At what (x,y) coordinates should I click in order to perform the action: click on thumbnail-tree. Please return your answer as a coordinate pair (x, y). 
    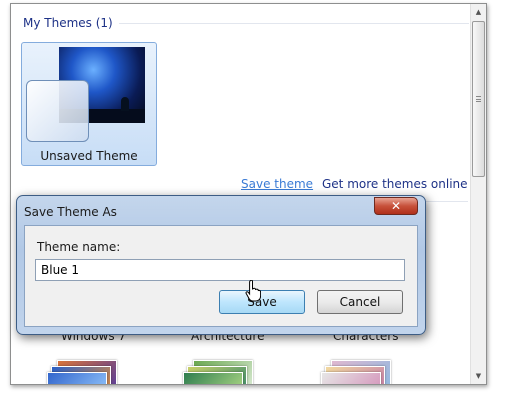
    Looking at the image, I should click on (125, 104).